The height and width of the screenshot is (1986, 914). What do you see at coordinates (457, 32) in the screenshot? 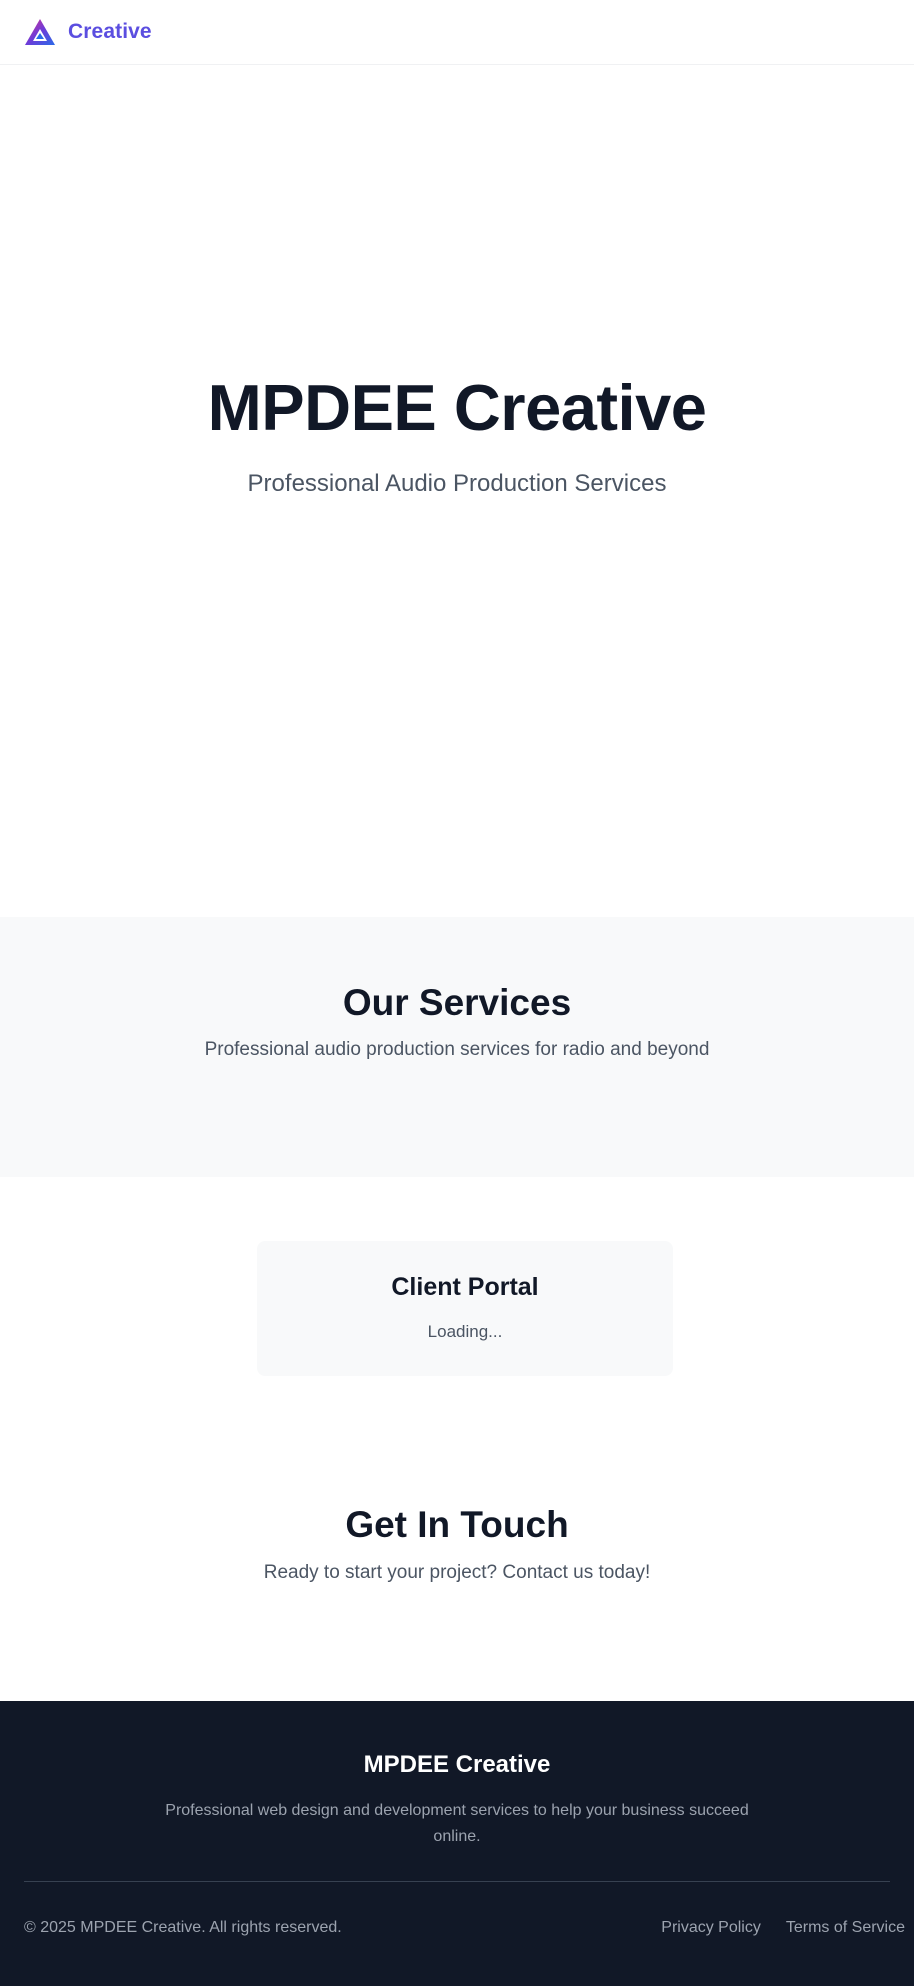
I see `site-header: Creative` at bounding box center [457, 32].